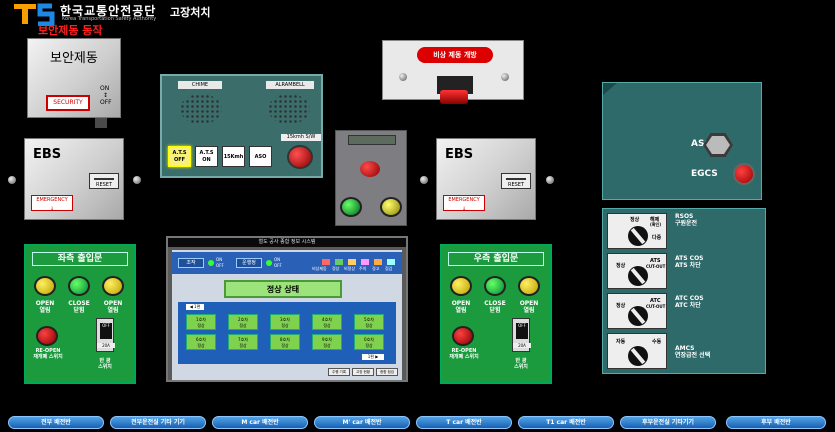  I want to click on amcs-switch: 자동 수동, so click(637, 351).